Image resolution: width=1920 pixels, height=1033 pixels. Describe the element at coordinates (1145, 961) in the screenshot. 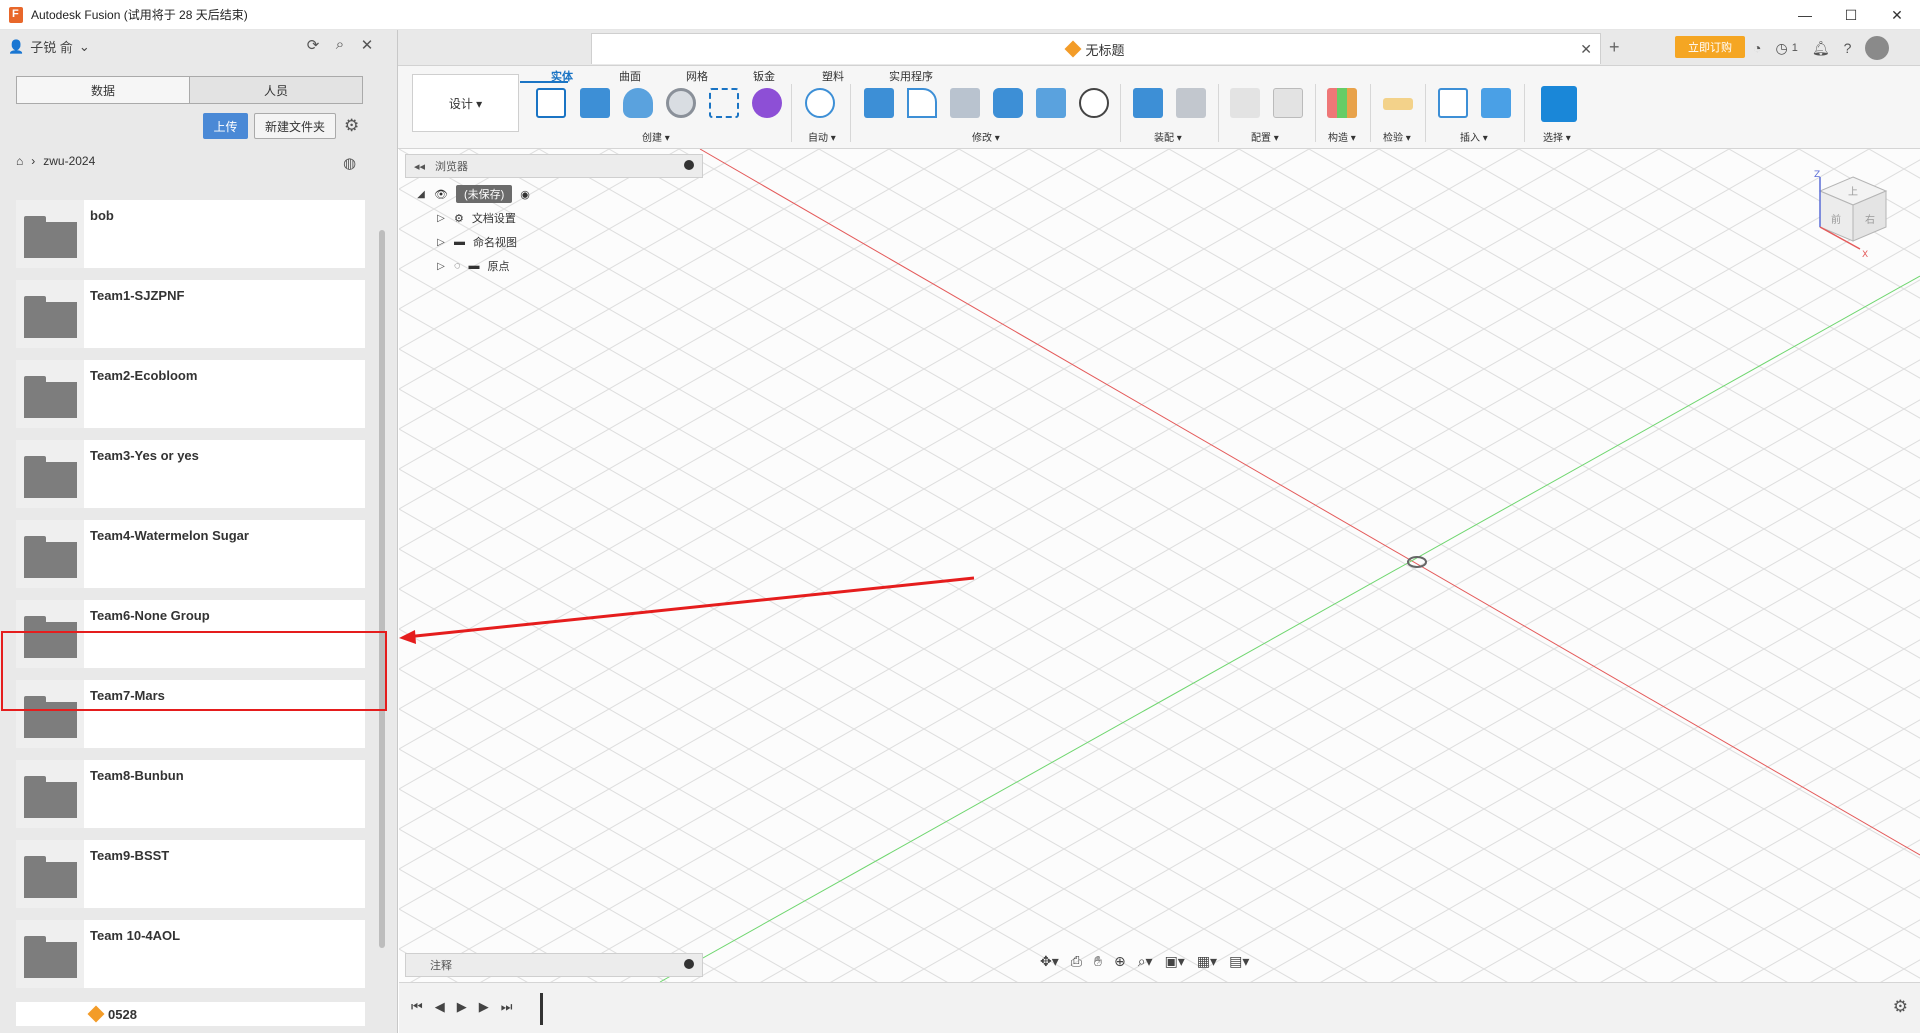

I see `fit-icon: ⌕▾` at that location.